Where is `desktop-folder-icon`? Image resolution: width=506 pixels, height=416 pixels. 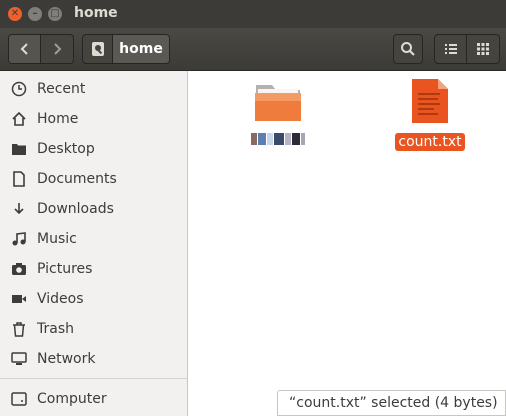
desktop-folder-icon is located at coordinates (19, 149).